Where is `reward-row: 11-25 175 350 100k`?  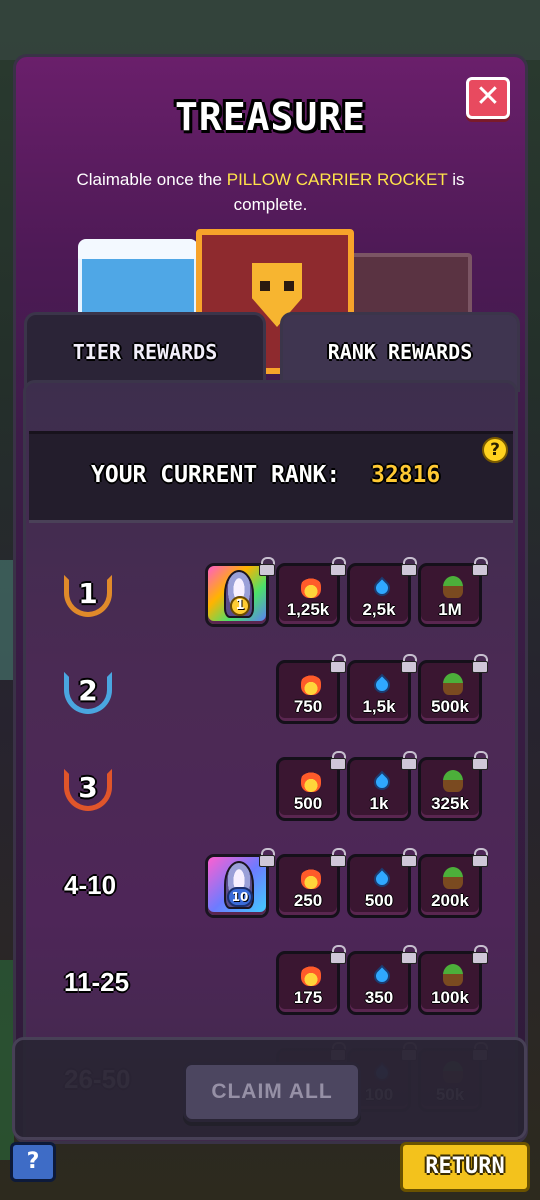 reward-row: 11-25 175 350 100k is located at coordinates (271, 980).